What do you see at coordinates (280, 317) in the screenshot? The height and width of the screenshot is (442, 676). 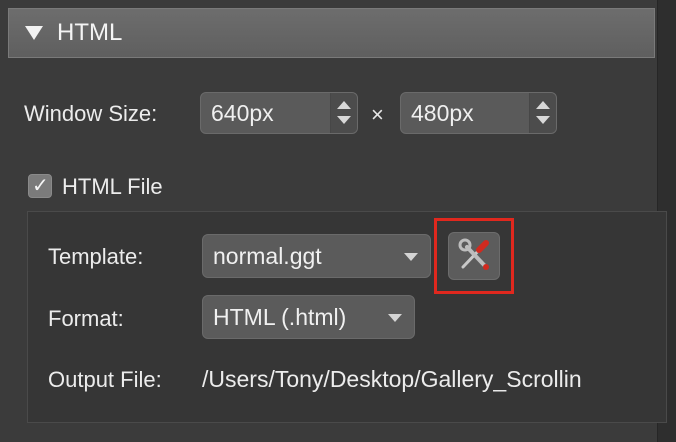 I see `format-selected-value: HTML (.html)` at bounding box center [280, 317].